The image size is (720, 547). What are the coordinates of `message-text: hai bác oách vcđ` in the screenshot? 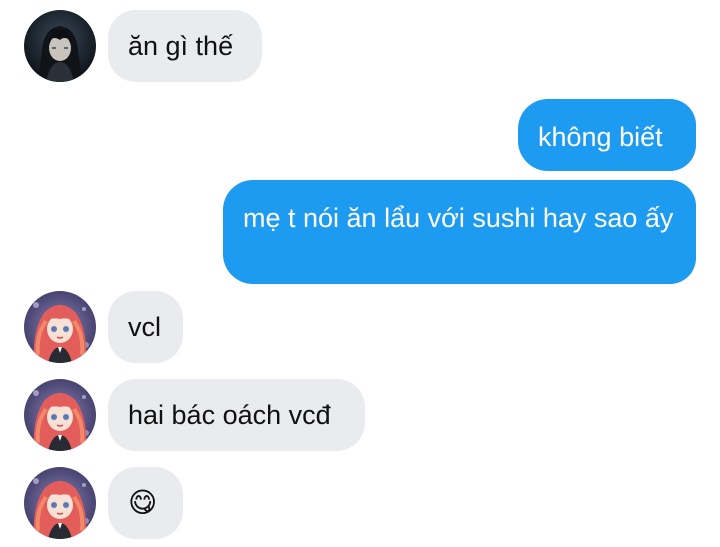 It's located at (229, 415).